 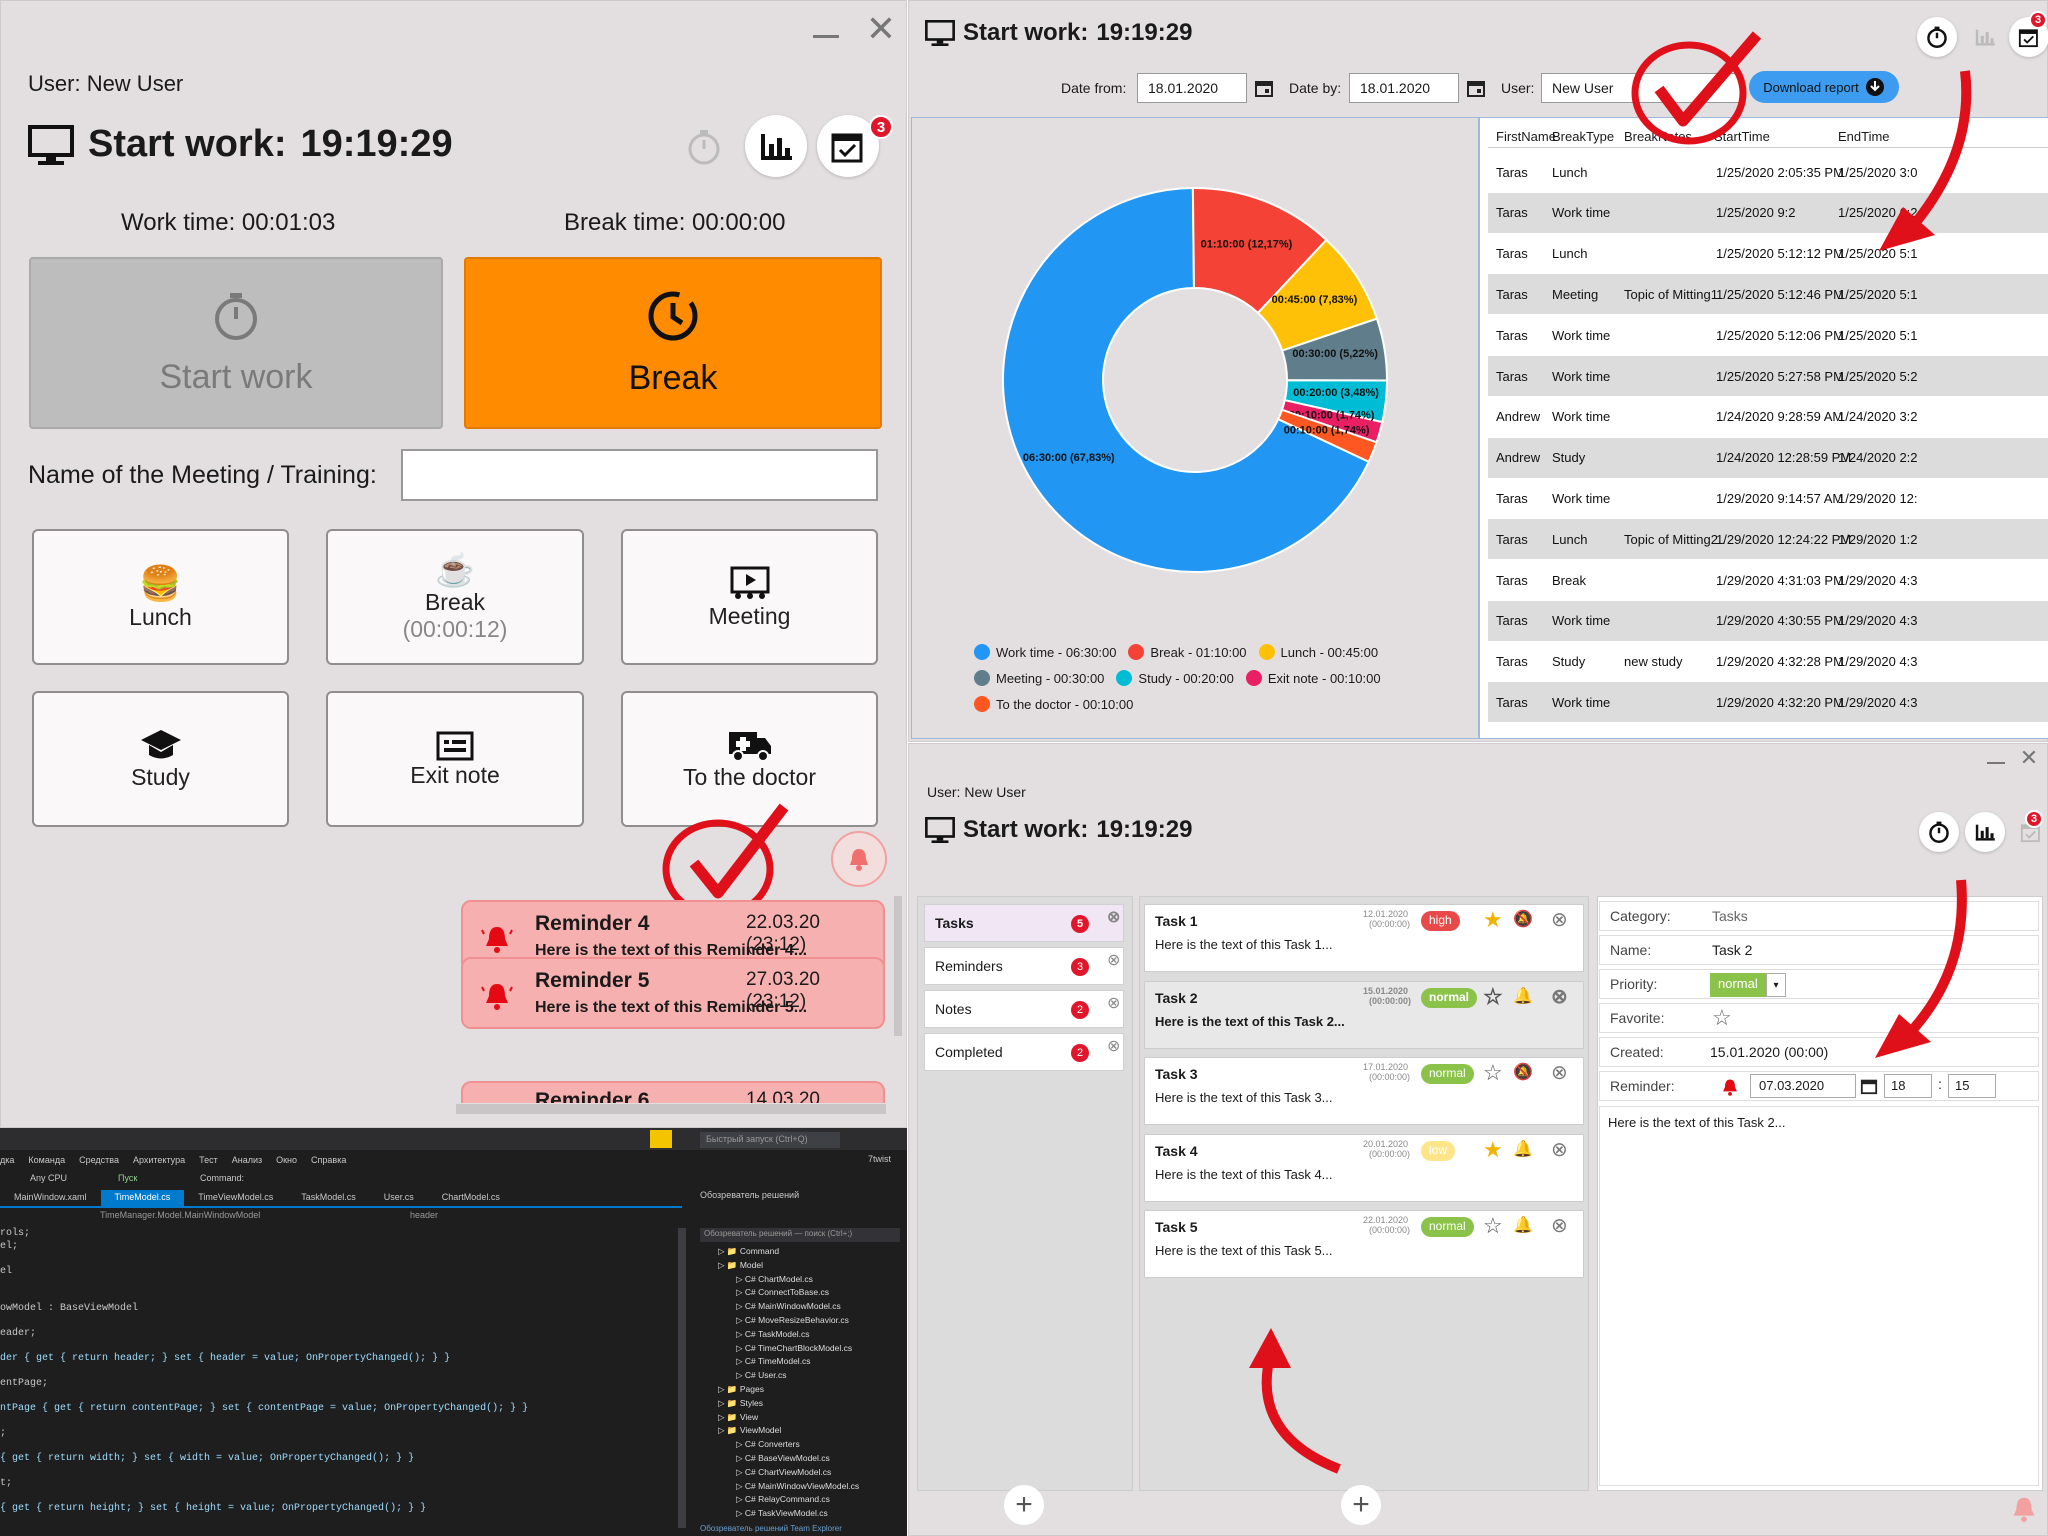 I want to click on date-from-input: 18.01.2020, so click(x=1192, y=88).